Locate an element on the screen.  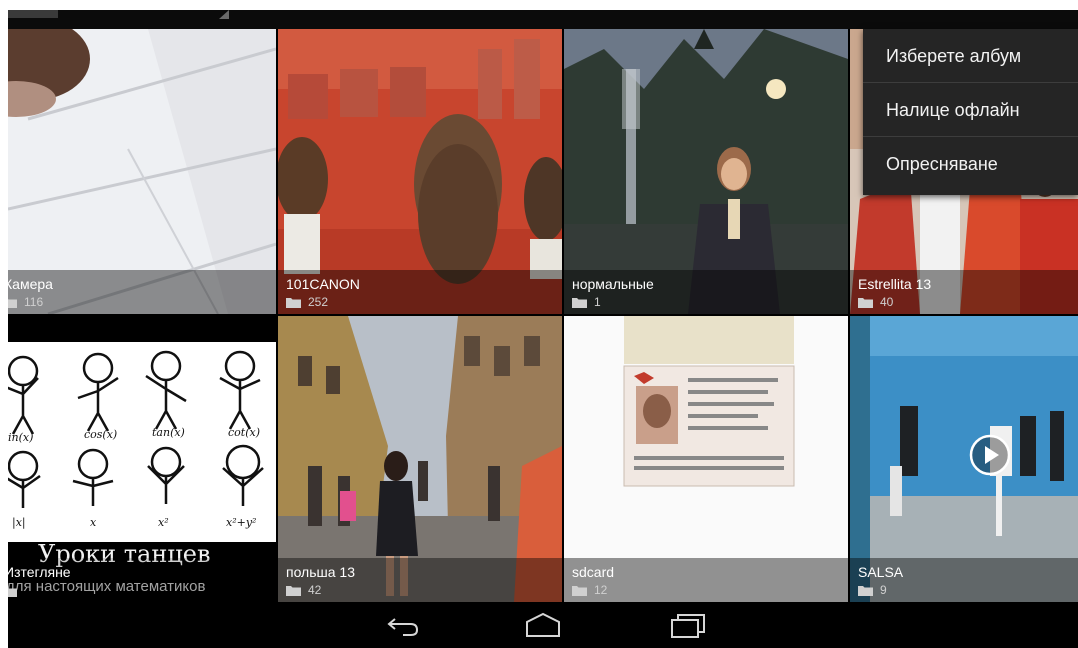
album-tile-salsa: SALSA 9 is located at coordinates (964, 459).